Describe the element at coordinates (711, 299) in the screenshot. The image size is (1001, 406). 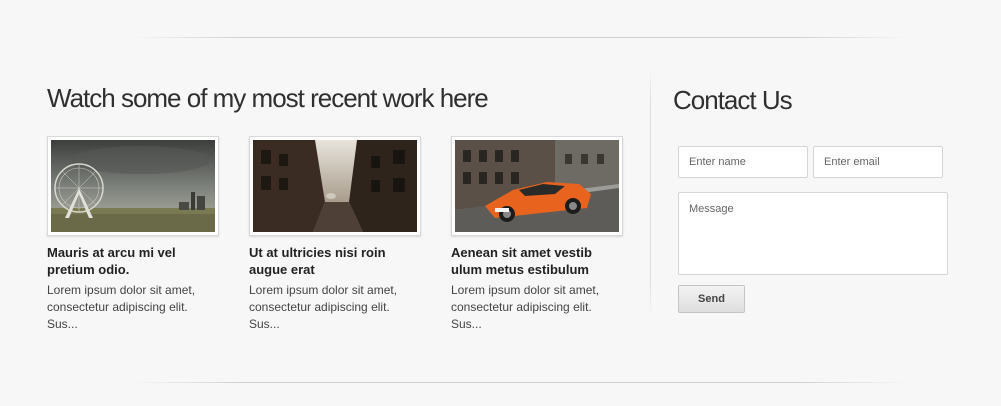
I see `send-button: Send` at that location.